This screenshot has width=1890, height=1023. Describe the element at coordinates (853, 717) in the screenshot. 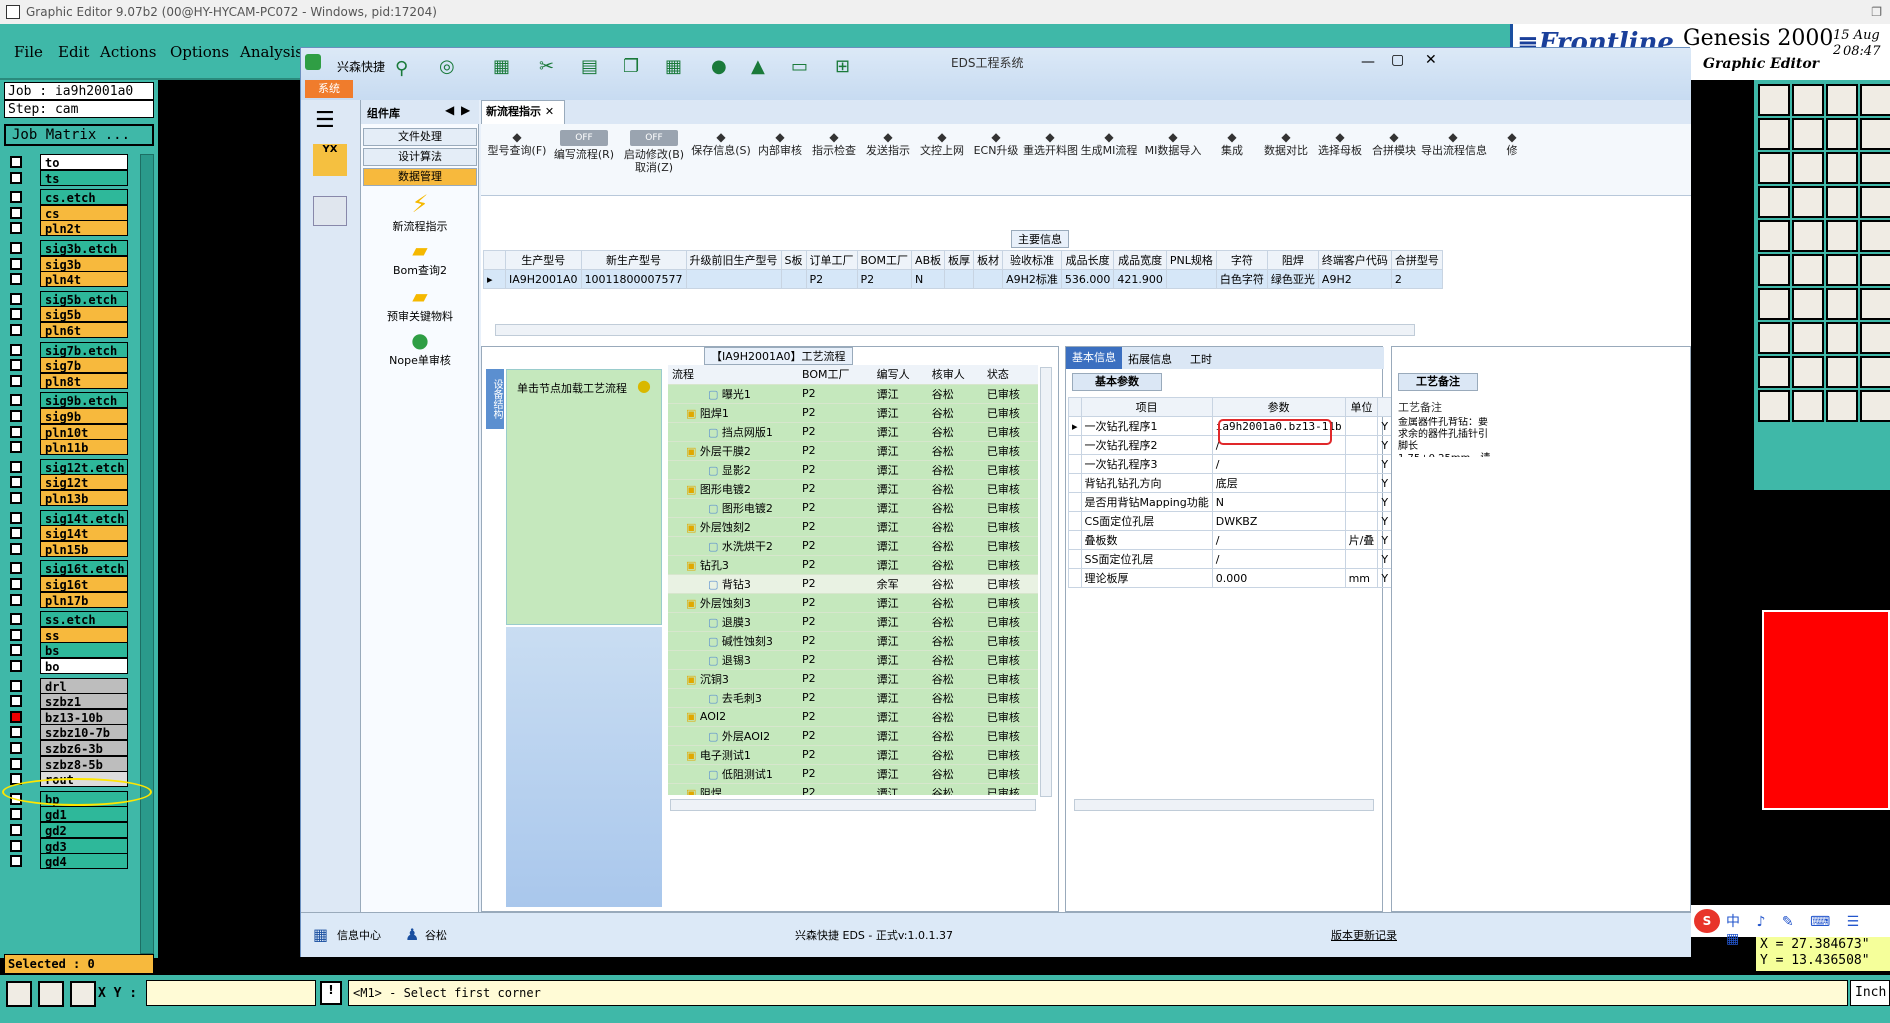

I see `flow-row: ▣ AOI2 P2 谭江 谷松 已审核` at that location.